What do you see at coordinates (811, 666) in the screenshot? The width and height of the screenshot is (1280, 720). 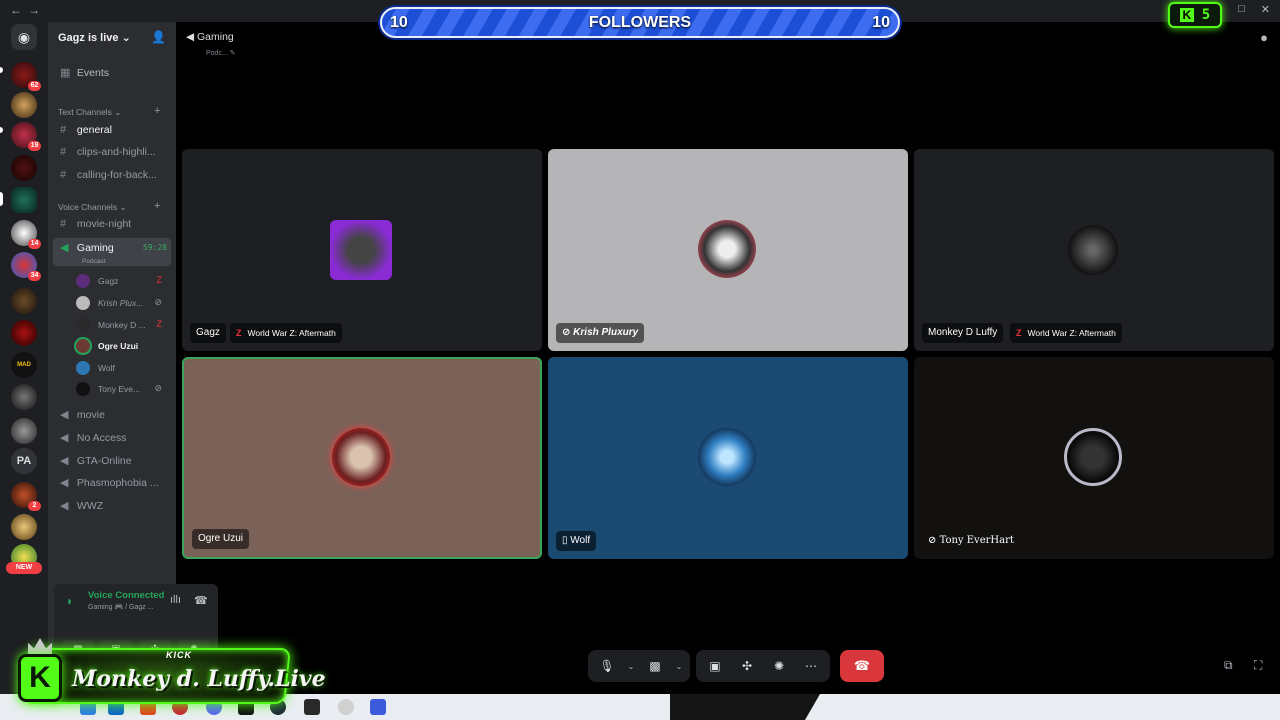 I see `more-icon: ⋯` at bounding box center [811, 666].